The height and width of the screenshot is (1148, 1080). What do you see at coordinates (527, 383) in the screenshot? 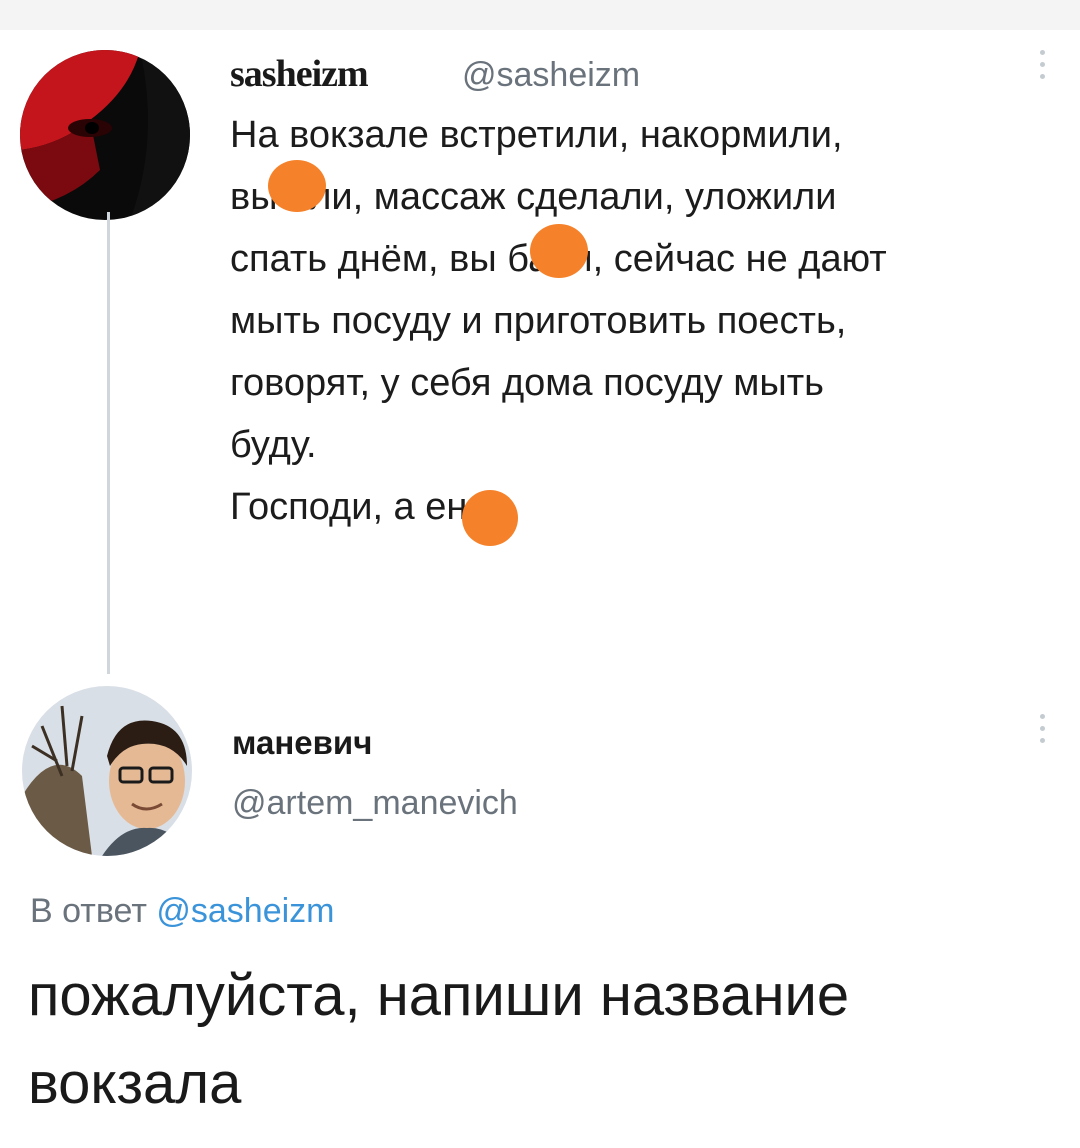
I see `tweet-line: говорят, у себя дома посуду мыть` at bounding box center [527, 383].